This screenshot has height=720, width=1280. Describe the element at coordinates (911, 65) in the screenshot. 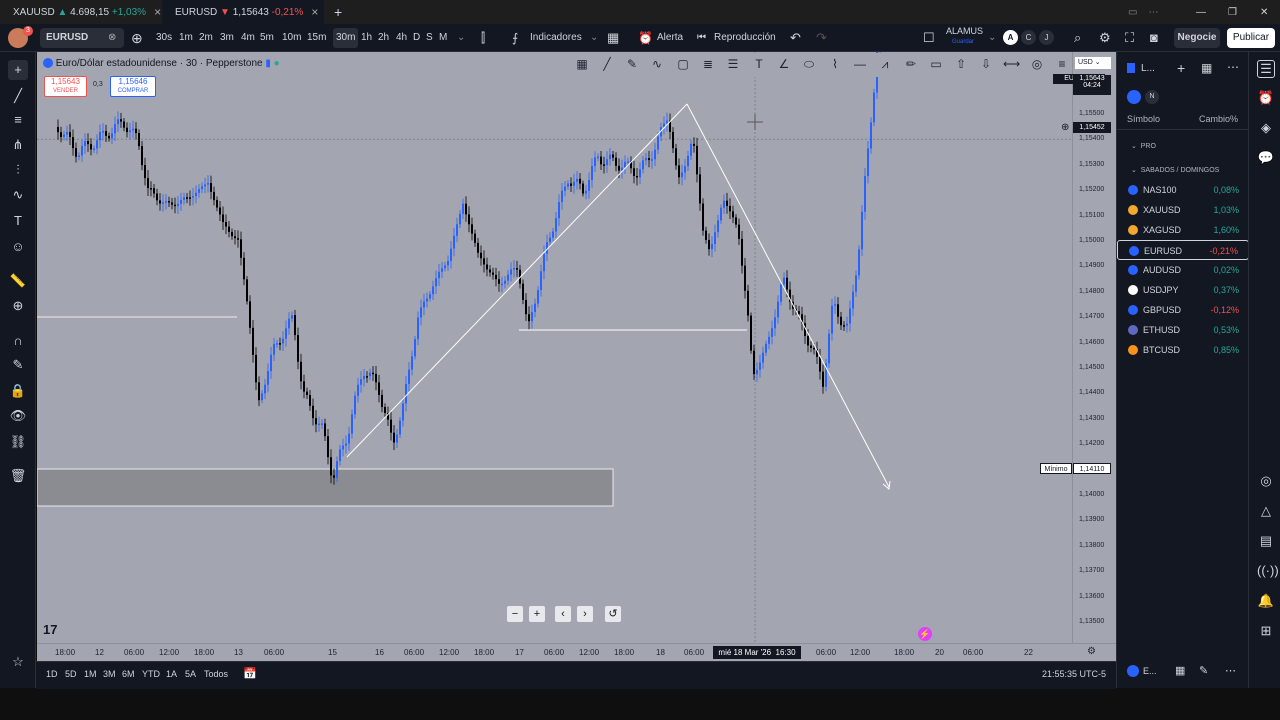

I see `pencil-icon: ✏` at that location.